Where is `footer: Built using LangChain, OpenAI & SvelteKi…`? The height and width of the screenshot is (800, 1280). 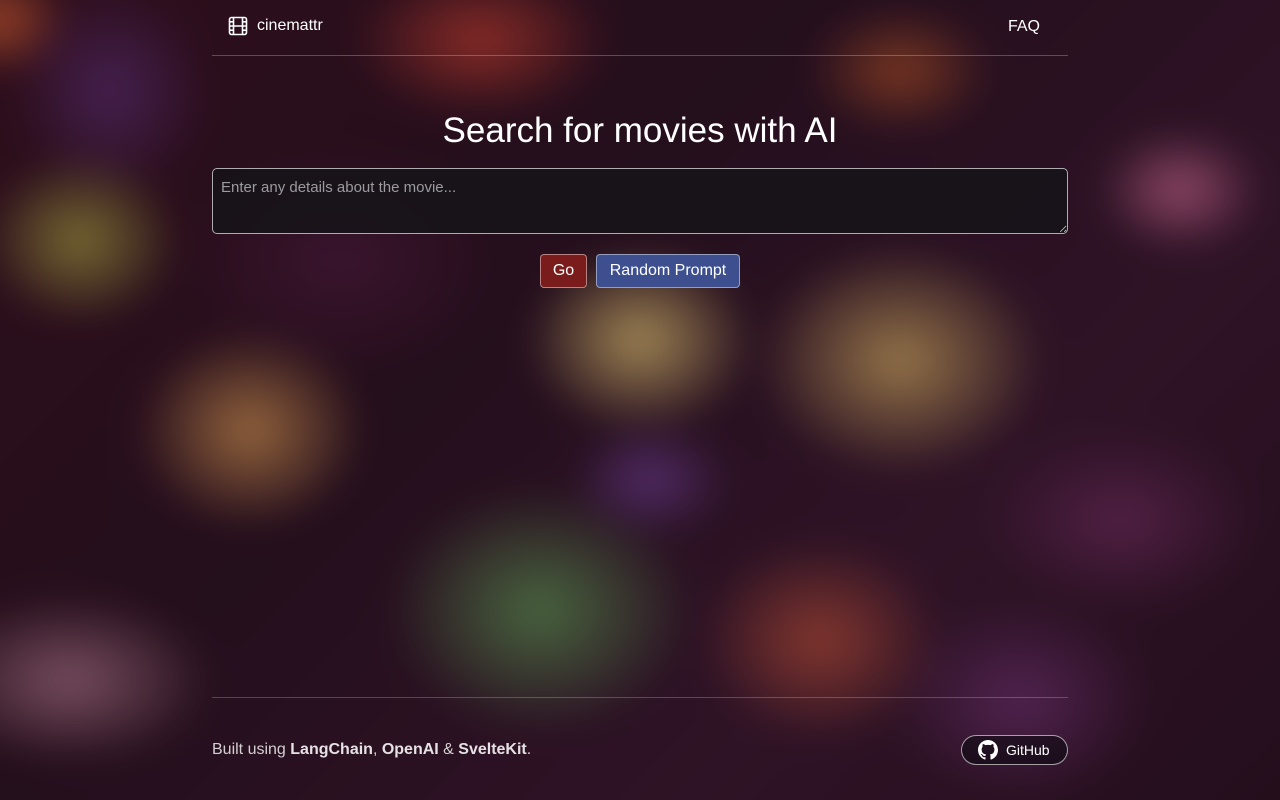 footer: Built using LangChain, OpenAI & SvelteKi… is located at coordinates (640, 748).